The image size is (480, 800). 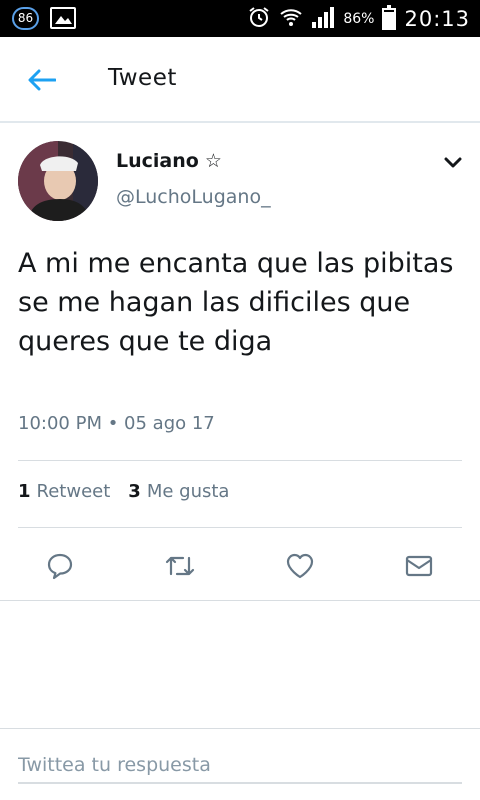 I want to click on signal-icon, so click(x=323, y=19).